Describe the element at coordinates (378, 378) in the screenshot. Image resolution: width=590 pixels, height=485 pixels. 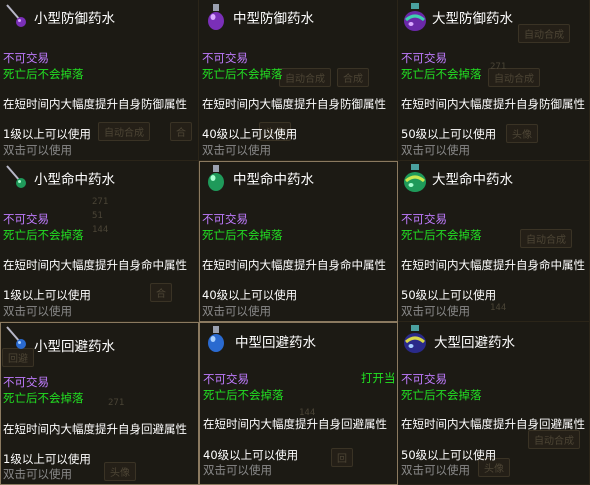
I see `extra-status-text: 打开当` at that location.